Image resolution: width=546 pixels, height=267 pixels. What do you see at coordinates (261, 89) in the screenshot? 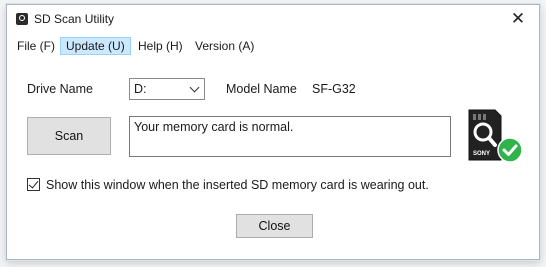
I see `model-name-label: Model Name` at bounding box center [261, 89].